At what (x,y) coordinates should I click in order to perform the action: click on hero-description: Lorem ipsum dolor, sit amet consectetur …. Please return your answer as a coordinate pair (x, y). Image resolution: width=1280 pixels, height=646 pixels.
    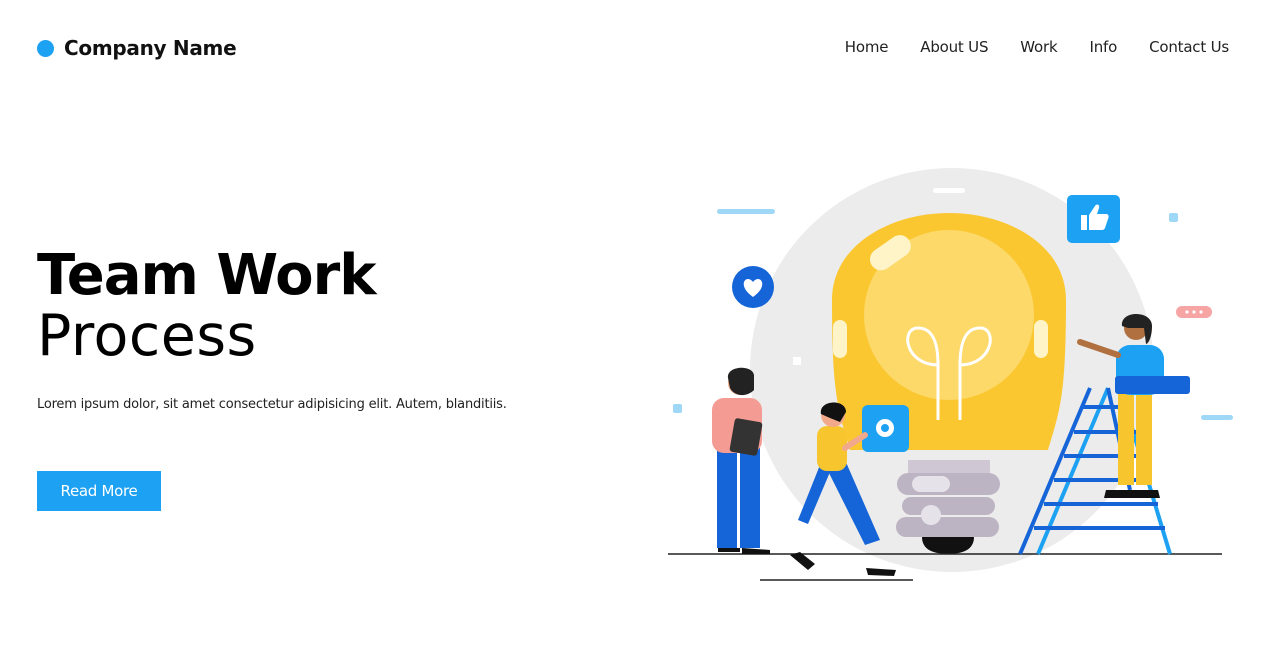
    Looking at the image, I should click on (272, 404).